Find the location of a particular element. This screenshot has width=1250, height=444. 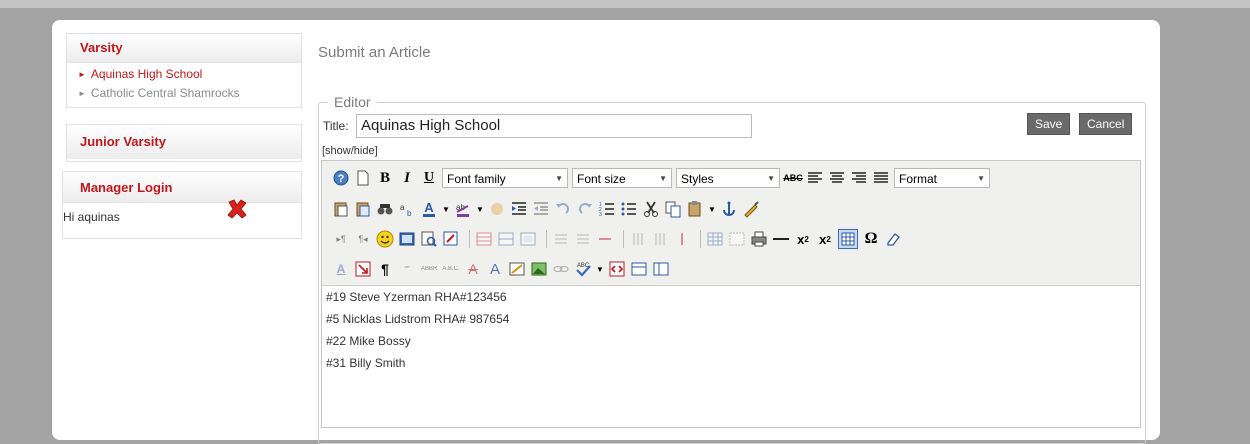

font-family-value: Font family is located at coordinates (476, 179).